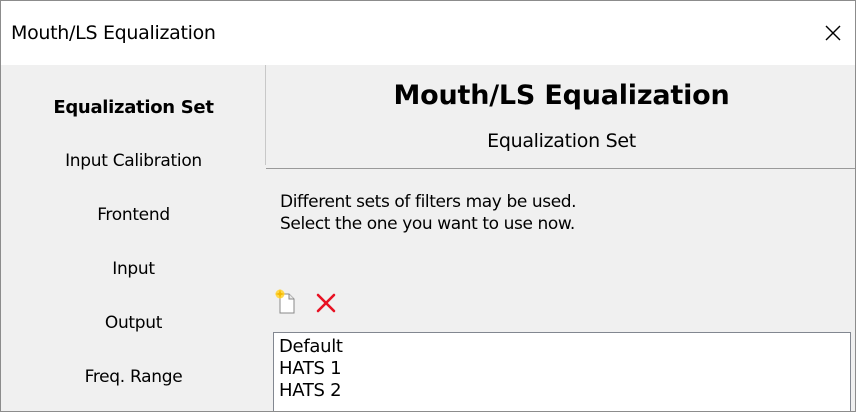  I want to click on close-button, so click(833, 33).